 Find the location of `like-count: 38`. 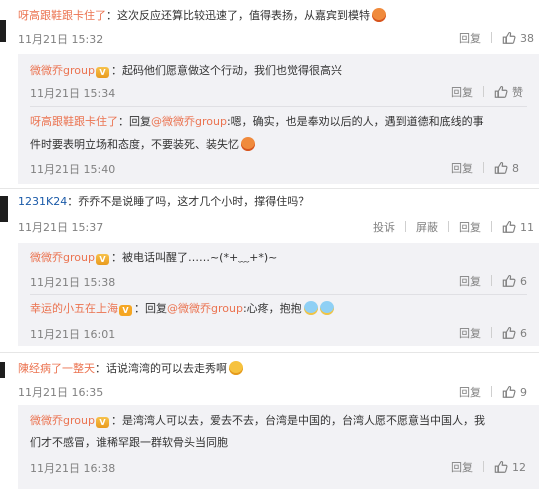

like-count: 38 is located at coordinates (527, 38).